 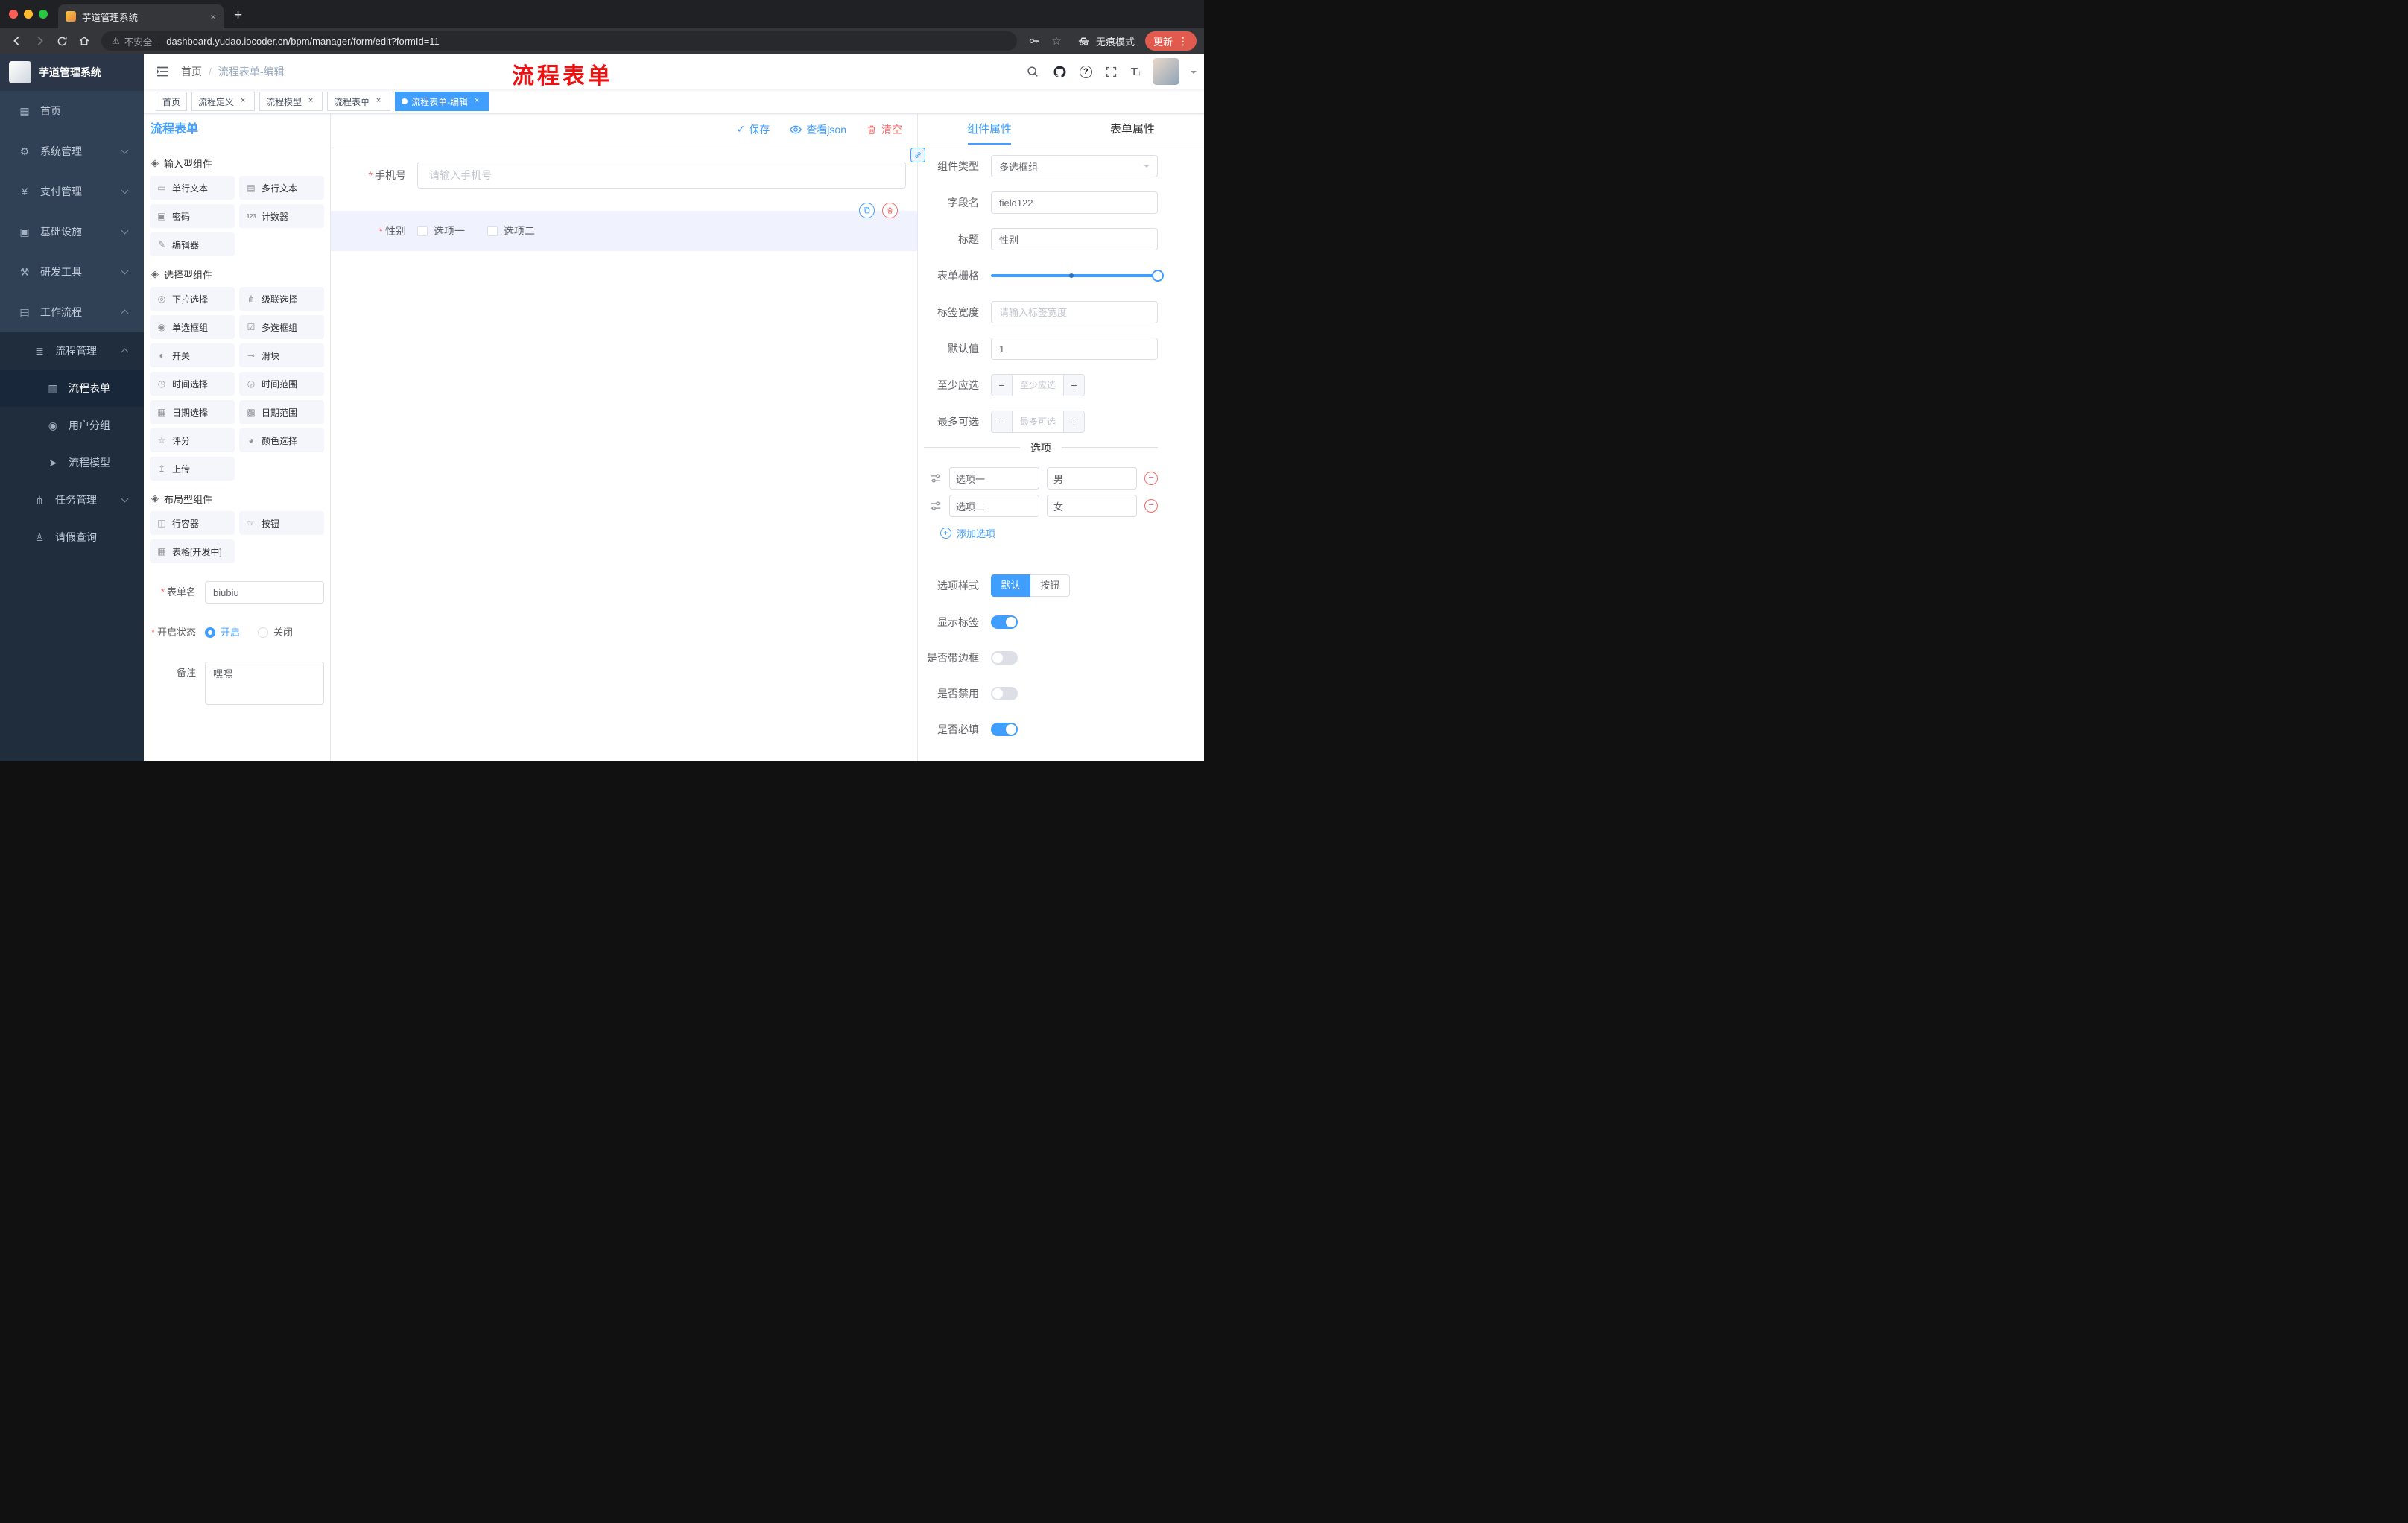 What do you see at coordinates (281, 412) in the screenshot?
I see `palette-item-date-range: ▩ 日期范围` at bounding box center [281, 412].